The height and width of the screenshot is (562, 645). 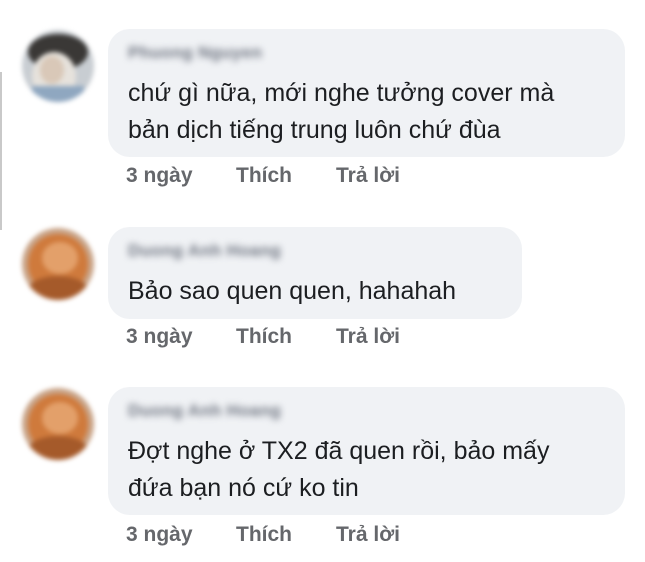 What do you see at coordinates (314, 130) in the screenshot?
I see `comment-text-line: bản dịch tiếng trung luôn chứ đùa` at bounding box center [314, 130].